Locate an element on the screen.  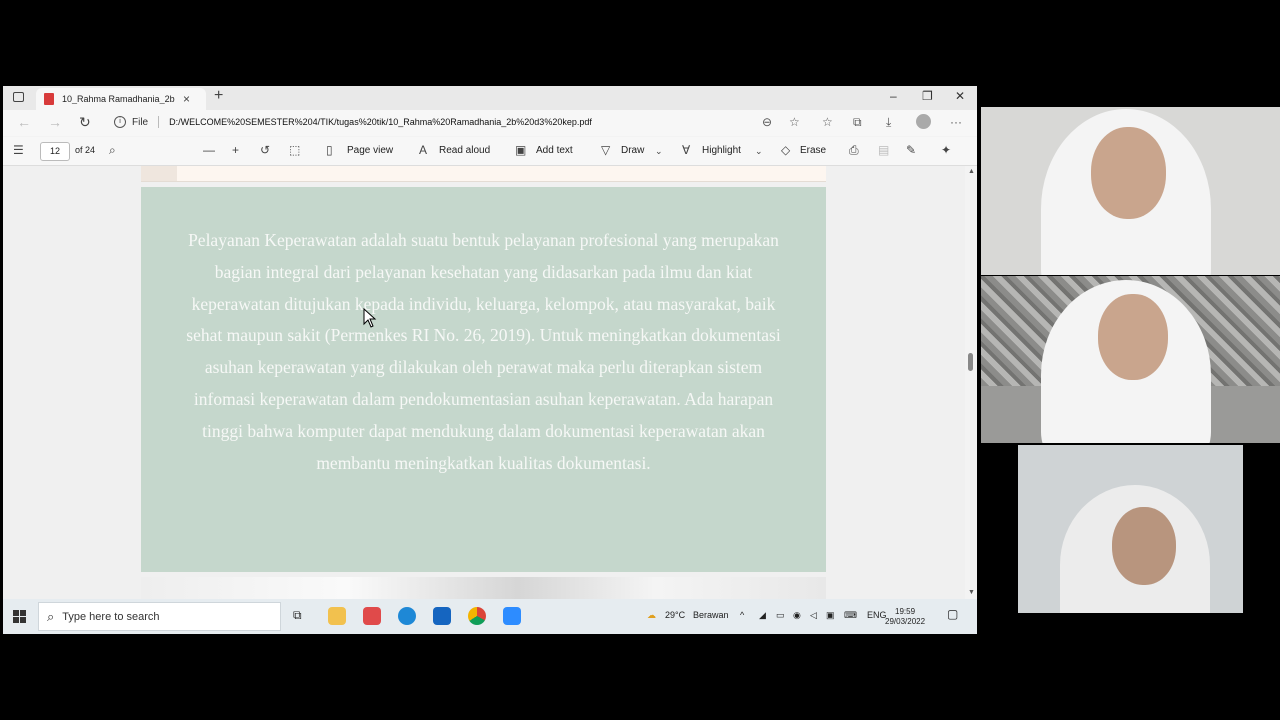
participant-3-face is located at coordinates (1144, 546).